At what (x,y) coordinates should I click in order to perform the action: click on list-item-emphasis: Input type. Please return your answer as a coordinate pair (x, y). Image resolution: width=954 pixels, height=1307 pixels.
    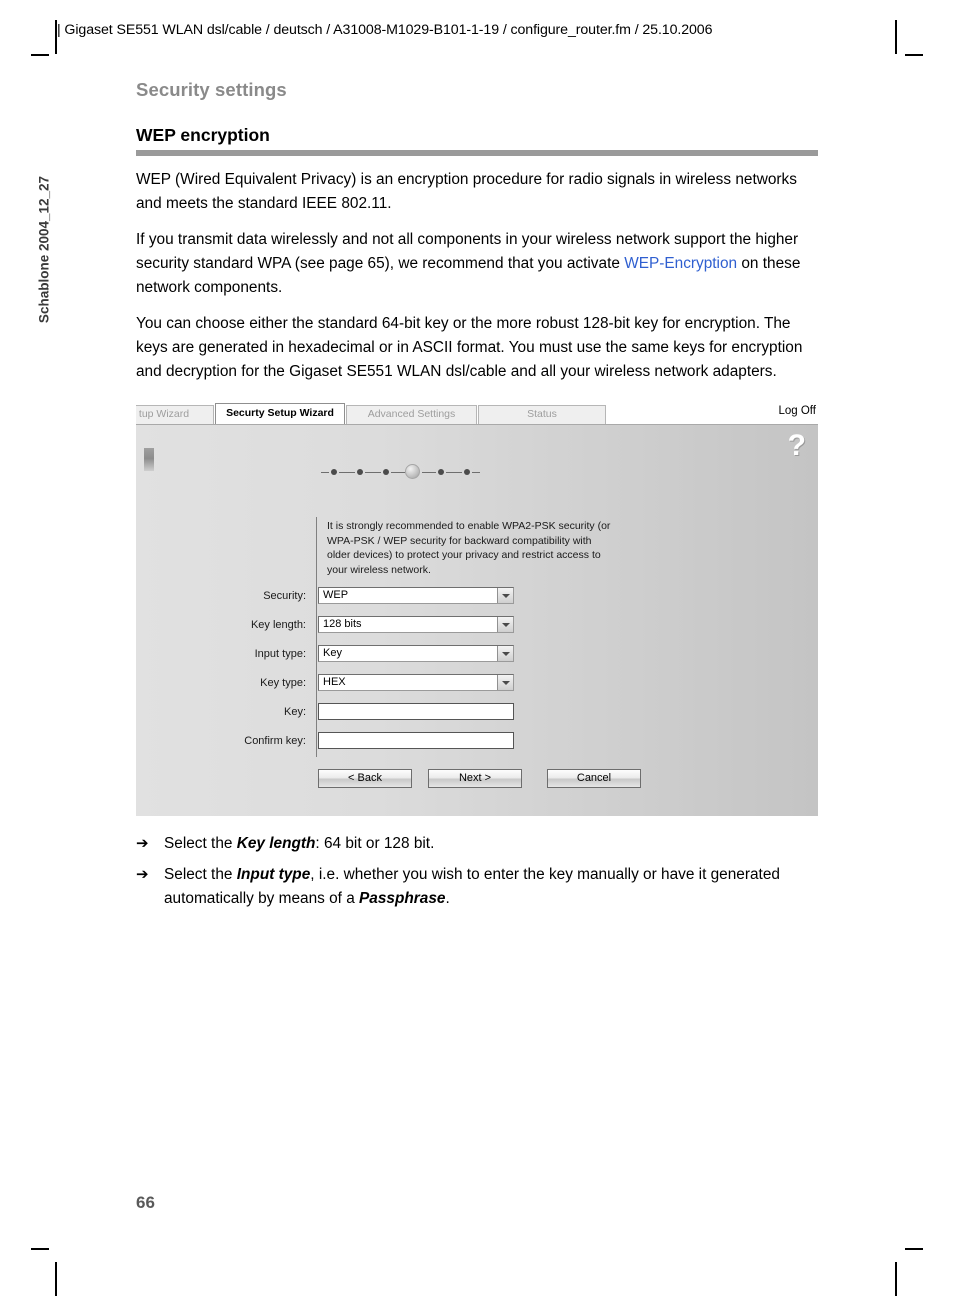
    Looking at the image, I should click on (273, 874).